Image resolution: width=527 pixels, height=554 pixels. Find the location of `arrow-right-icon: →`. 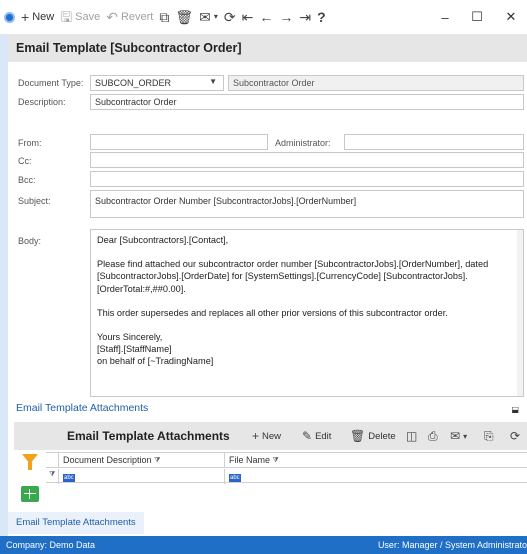

arrow-right-icon: → is located at coordinates (286, 17).